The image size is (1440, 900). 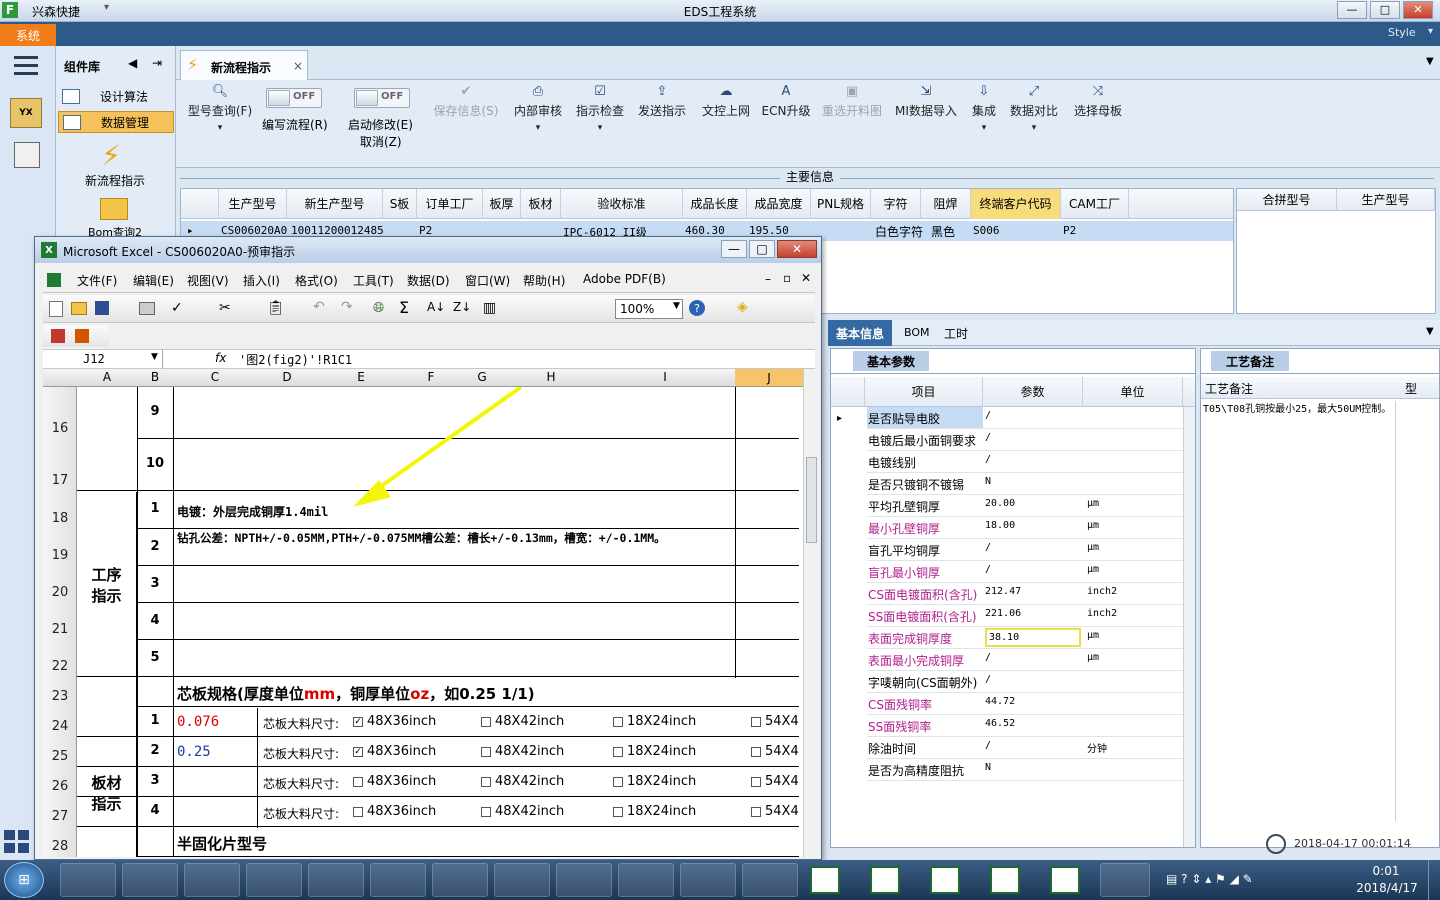 I want to click on b-column-cell: 1, so click(x=155, y=720).